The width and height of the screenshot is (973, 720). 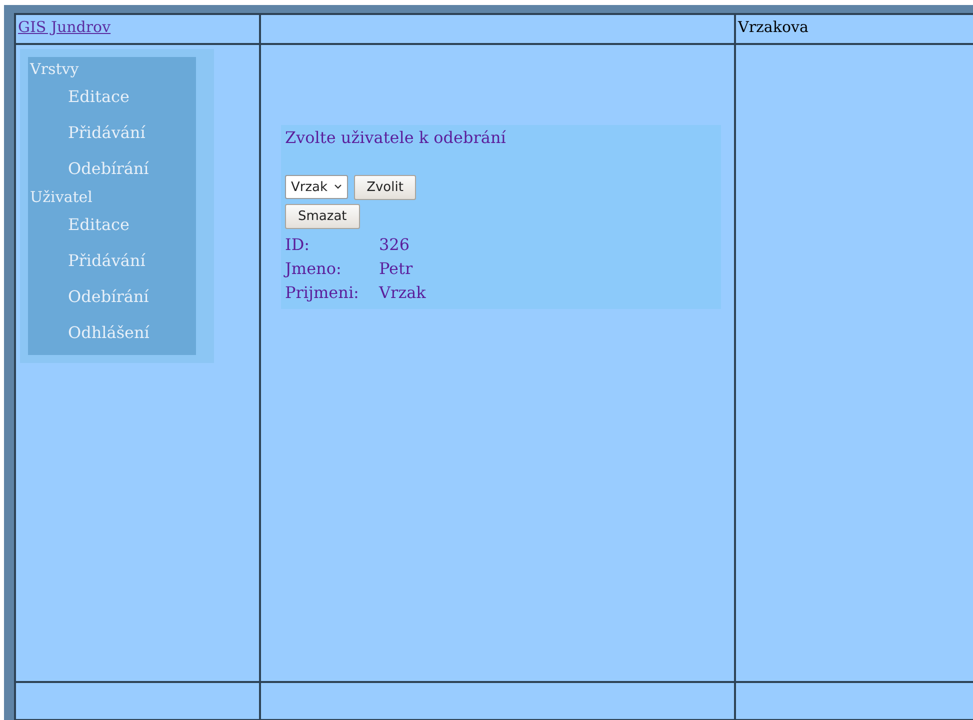 What do you see at coordinates (322, 293) in the screenshot?
I see `field-label: Prijmeni:` at bounding box center [322, 293].